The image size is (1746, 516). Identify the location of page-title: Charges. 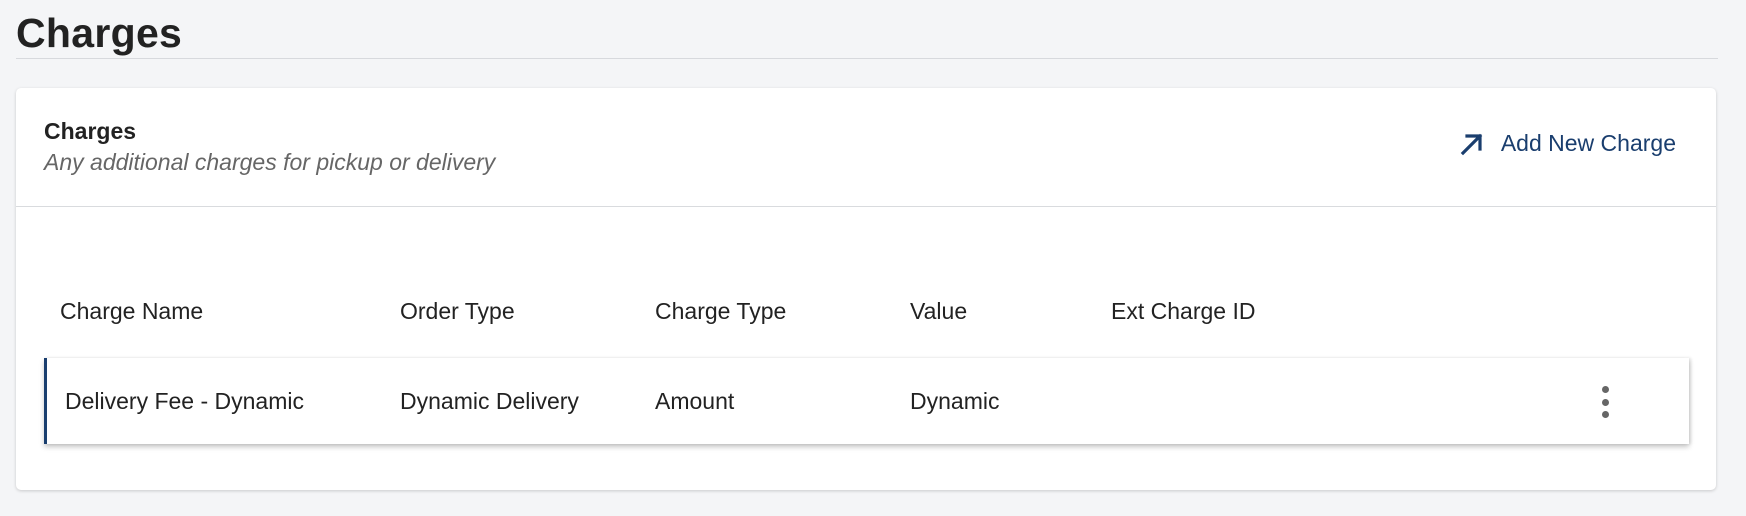
(99, 33).